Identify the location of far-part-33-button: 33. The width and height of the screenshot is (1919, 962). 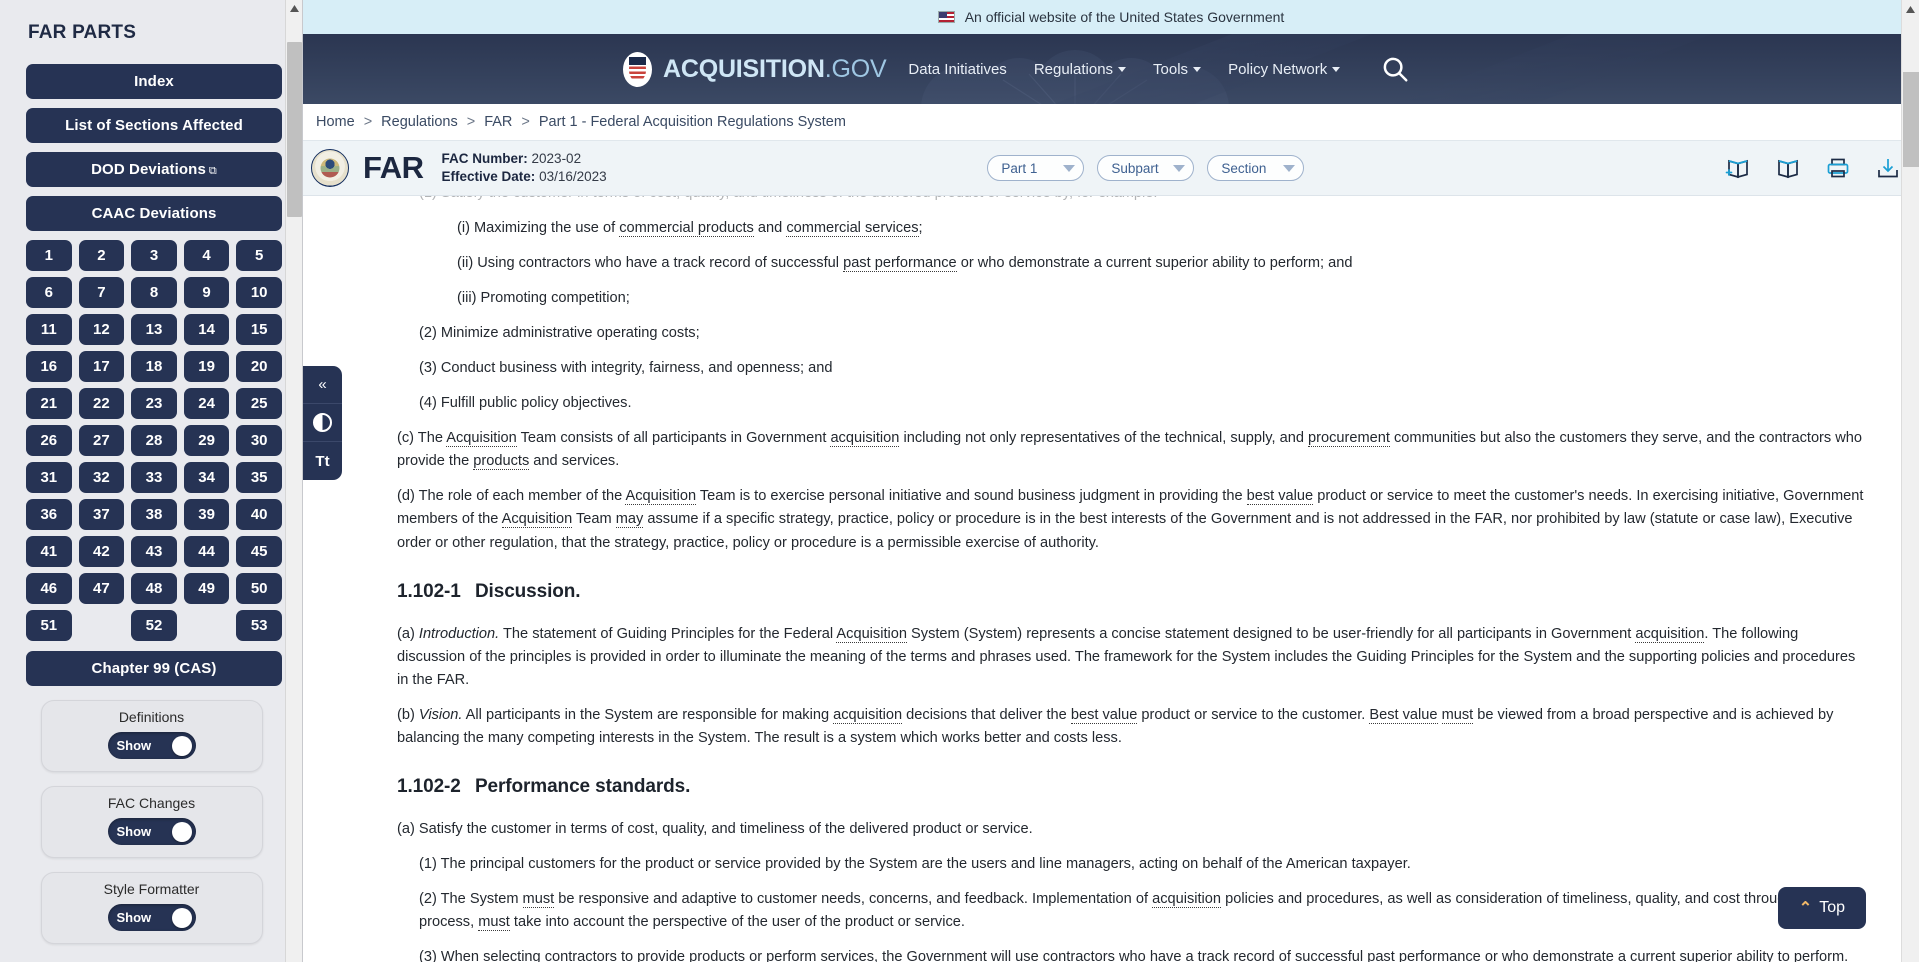
(154, 477).